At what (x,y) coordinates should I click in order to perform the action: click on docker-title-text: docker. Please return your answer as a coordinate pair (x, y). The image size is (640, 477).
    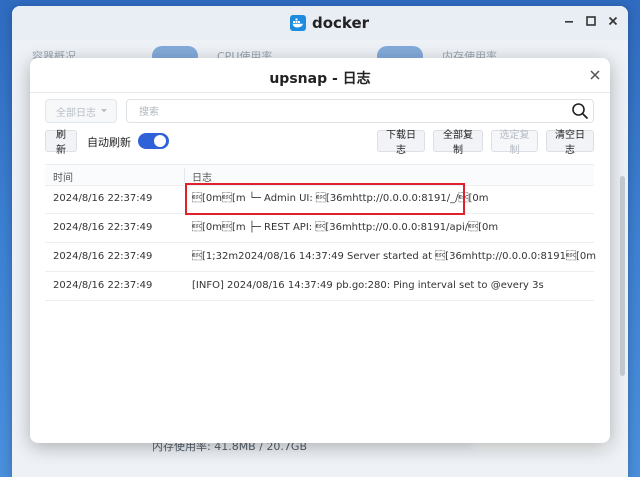
    Looking at the image, I should click on (341, 23).